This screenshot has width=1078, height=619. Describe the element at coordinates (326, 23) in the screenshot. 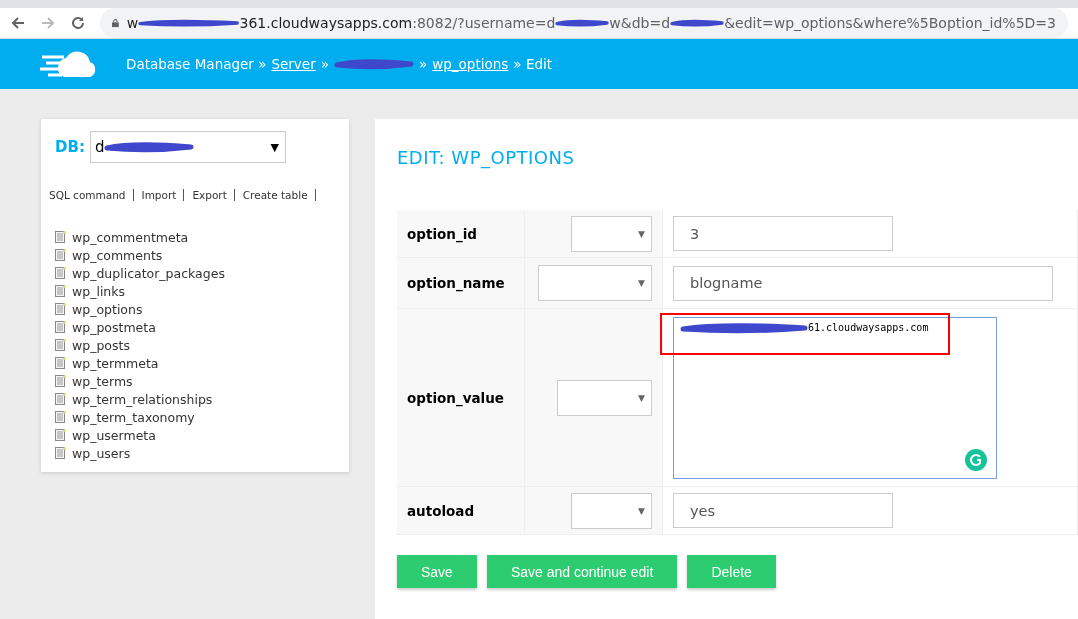

I see `url-text: 361.cloudwaysapps.com` at that location.